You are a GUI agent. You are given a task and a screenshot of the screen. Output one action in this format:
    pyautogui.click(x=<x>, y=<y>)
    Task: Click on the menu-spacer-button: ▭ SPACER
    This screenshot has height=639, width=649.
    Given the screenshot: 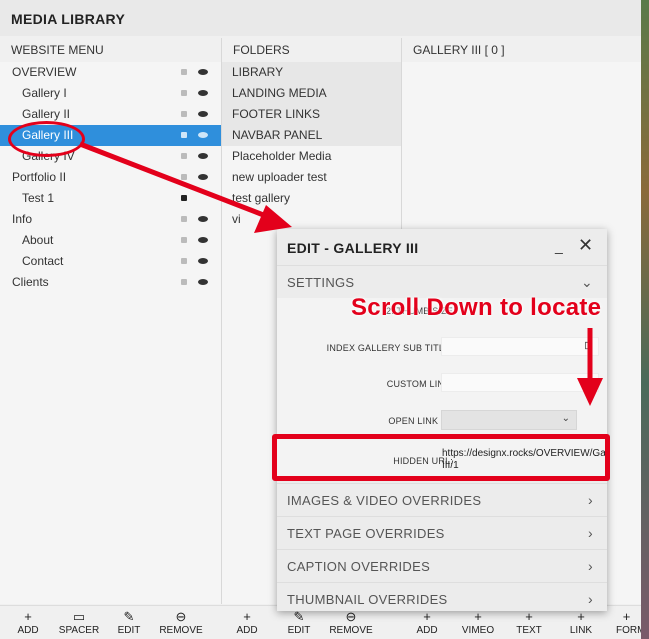 What is the action you would take?
    pyautogui.click(x=79, y=622)
    